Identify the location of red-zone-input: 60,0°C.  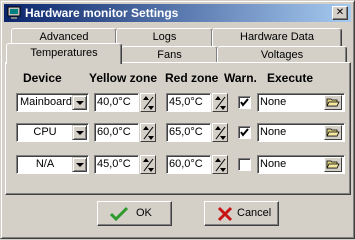
(188, 164).